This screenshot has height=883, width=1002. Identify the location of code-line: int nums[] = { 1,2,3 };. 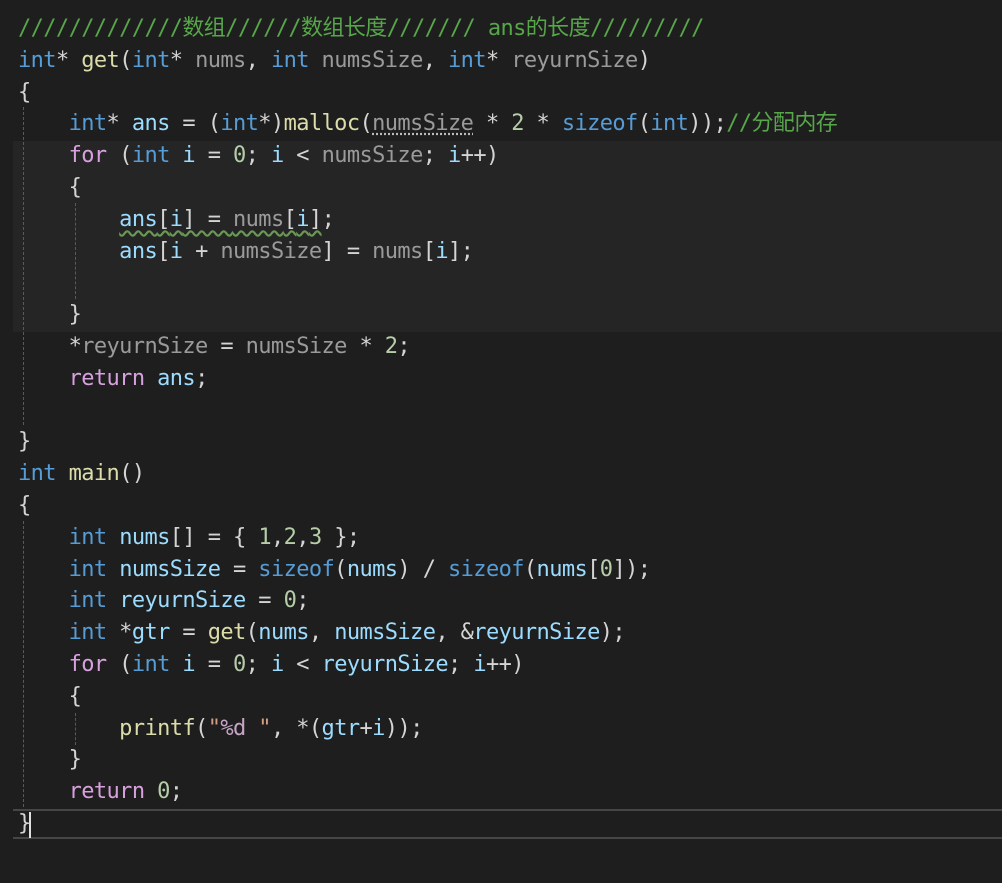
(427, 538).